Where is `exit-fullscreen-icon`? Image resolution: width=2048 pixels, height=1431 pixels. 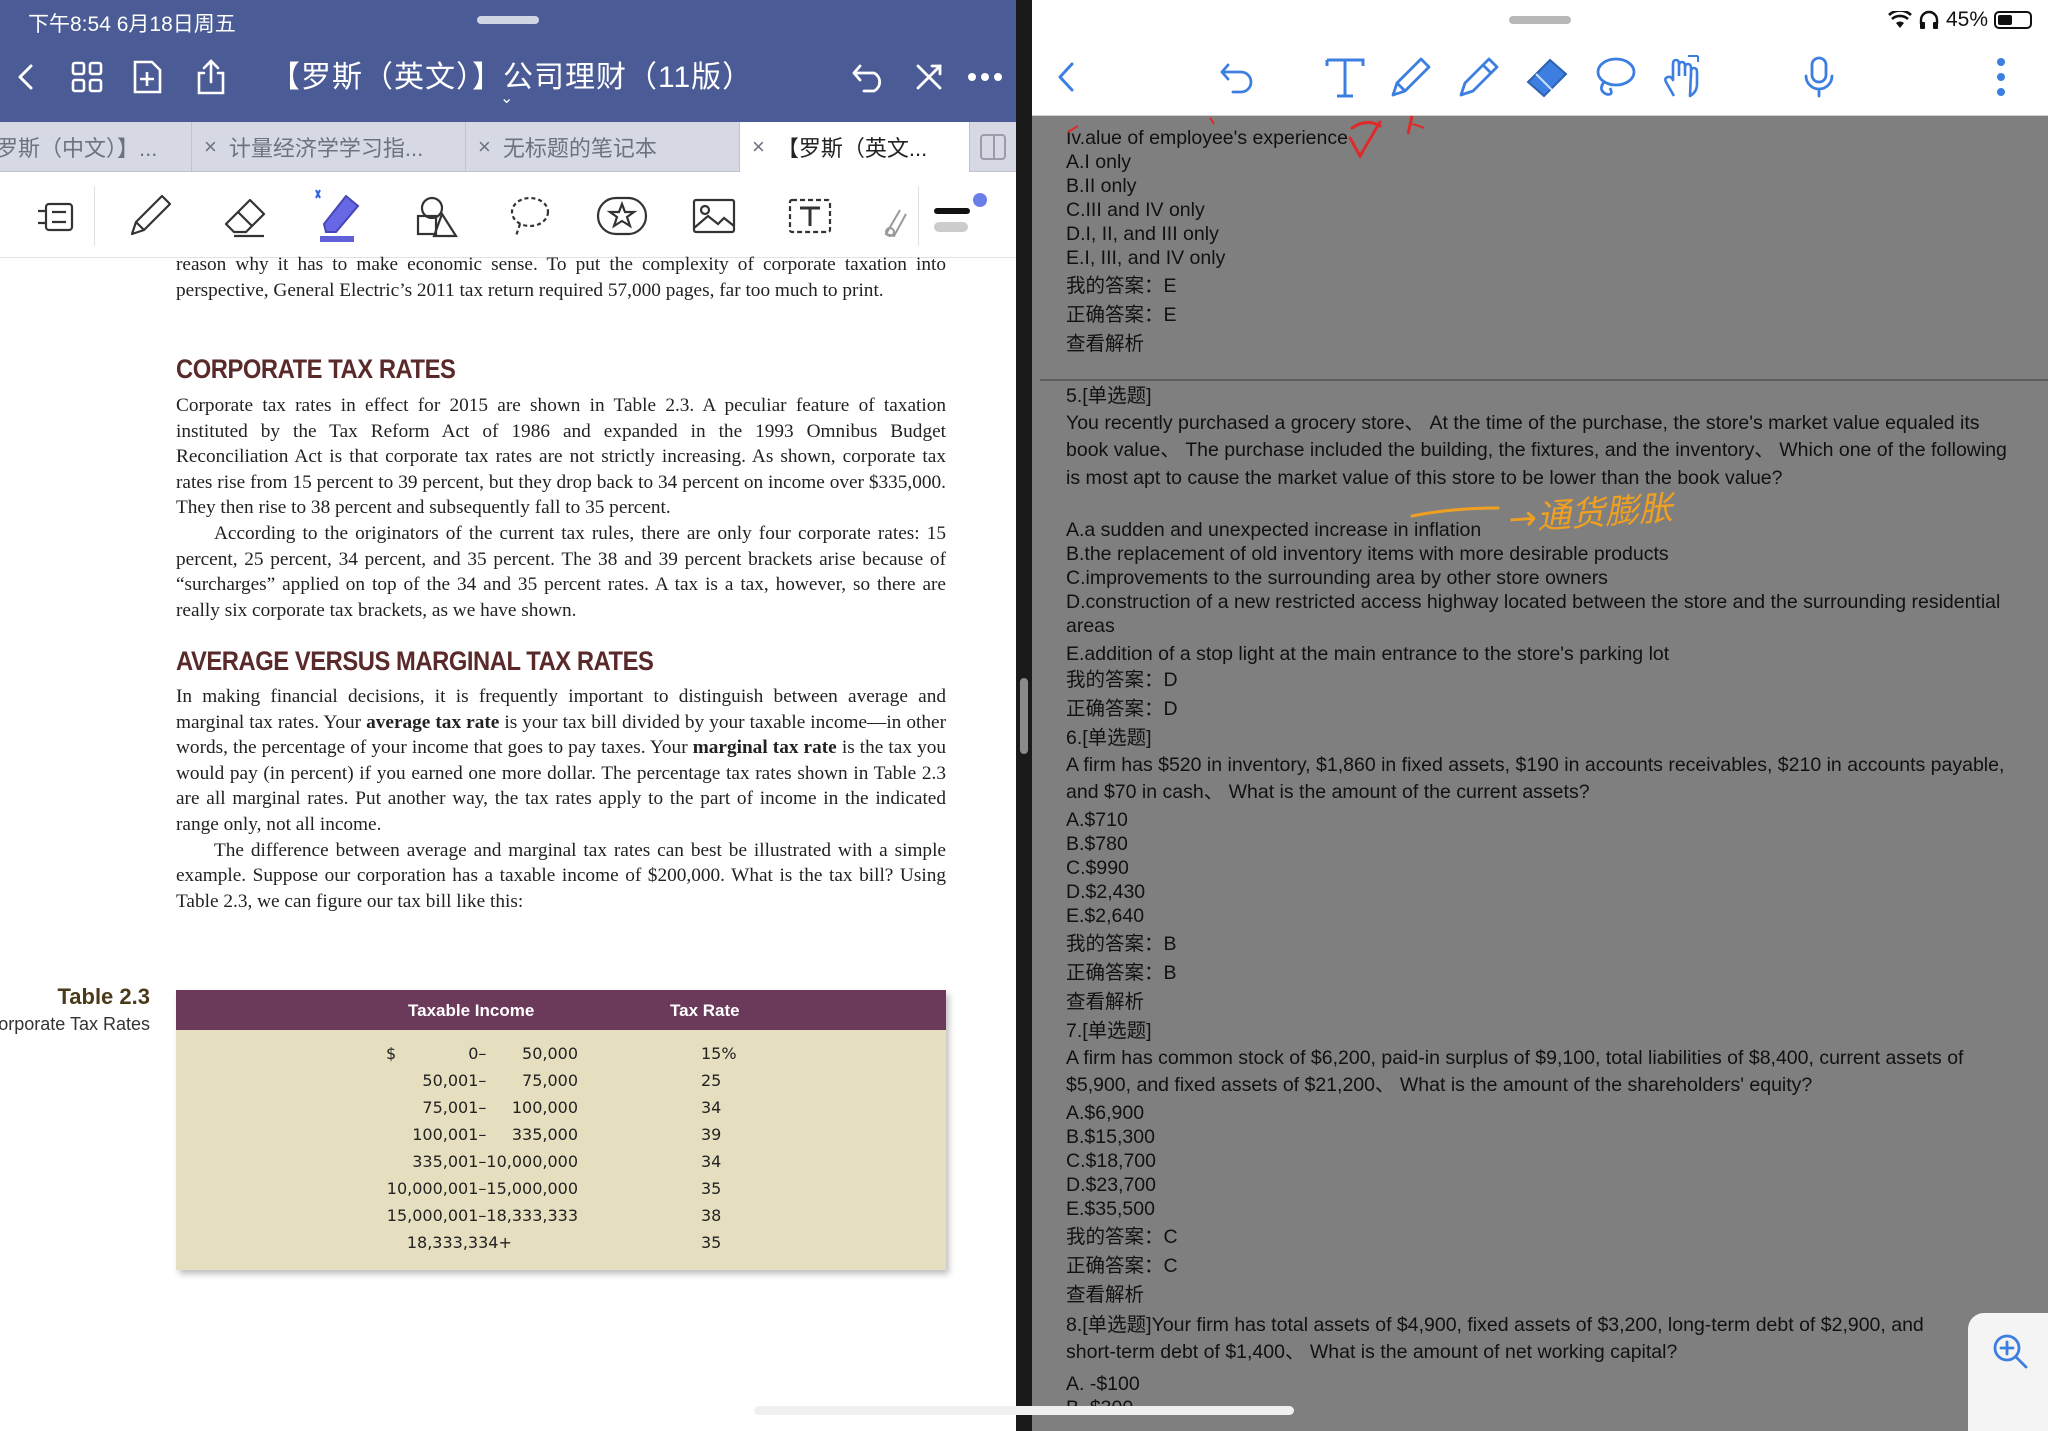 exit-fullscreen-icon is located at coordinates (929, 77).